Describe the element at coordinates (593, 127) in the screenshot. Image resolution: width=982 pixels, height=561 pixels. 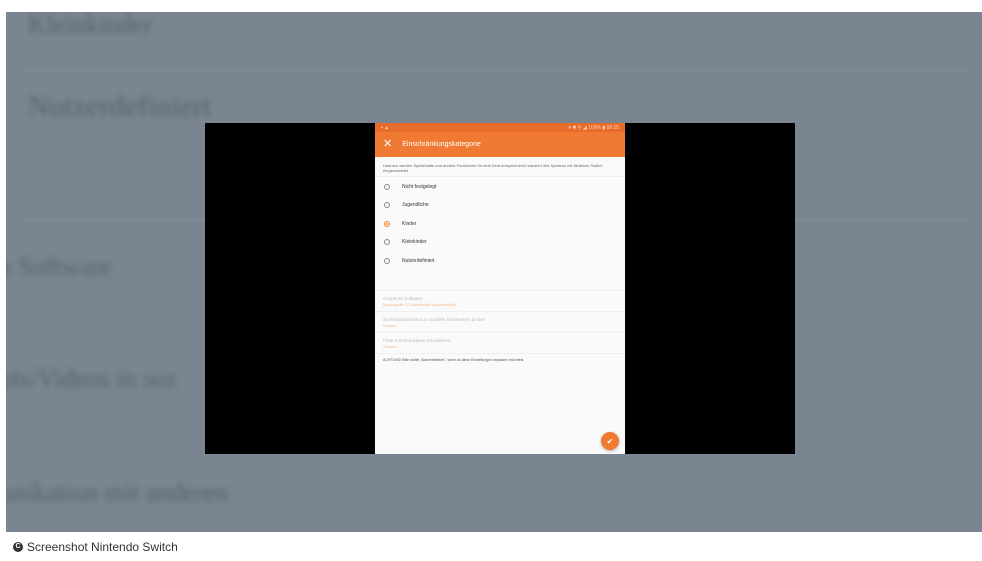
I see `status-right: ▾ ✱ ⚲ ◢ 100% ▮ 09:15` at that location.